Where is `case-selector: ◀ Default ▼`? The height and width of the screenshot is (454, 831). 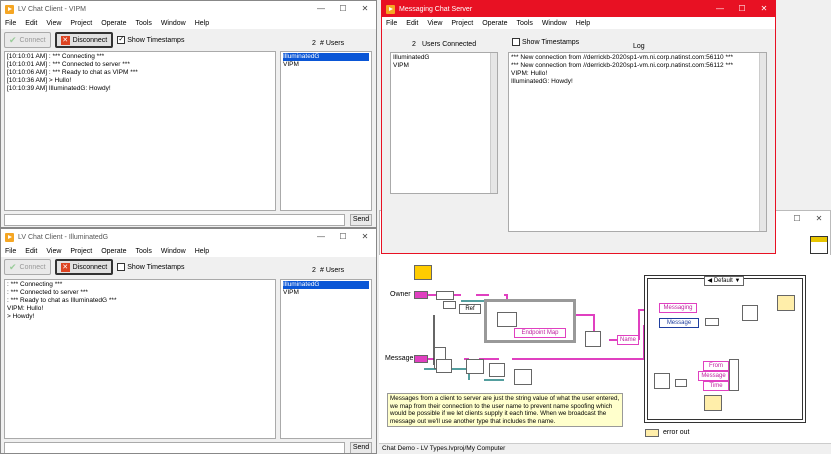 case-selector: ◀ Default ▼ is located at coordinates (724, 281).